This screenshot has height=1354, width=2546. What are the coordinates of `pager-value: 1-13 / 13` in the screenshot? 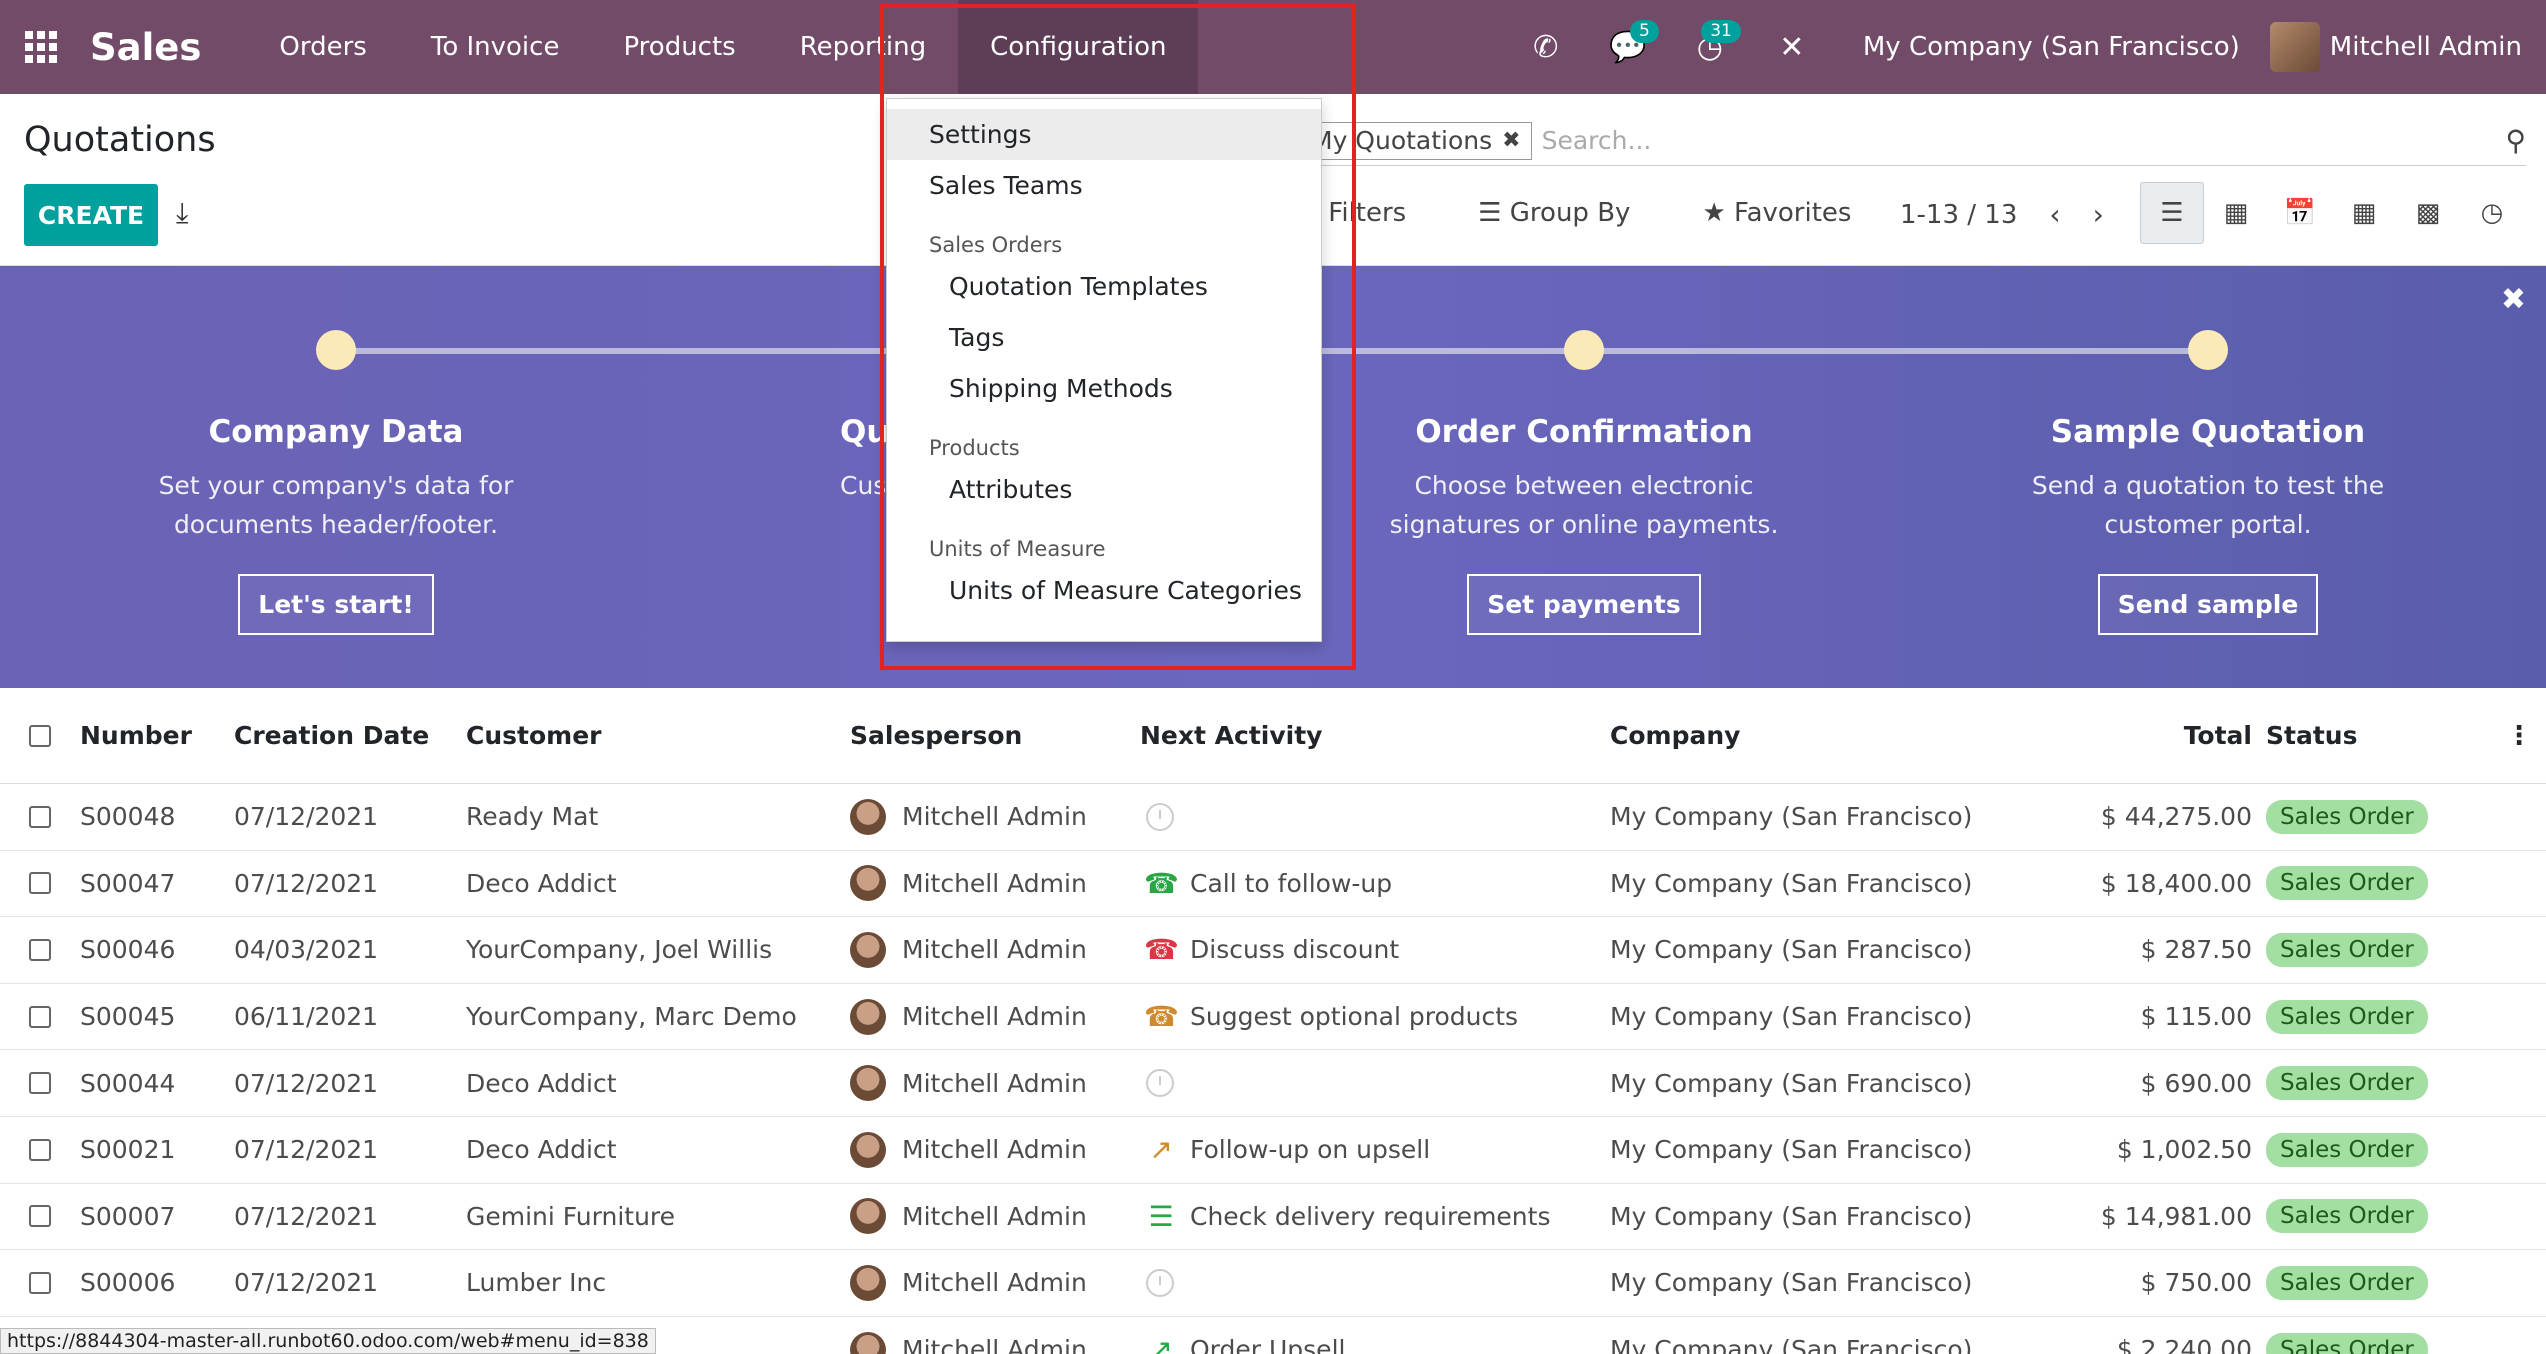 It's located at (1958, 215).